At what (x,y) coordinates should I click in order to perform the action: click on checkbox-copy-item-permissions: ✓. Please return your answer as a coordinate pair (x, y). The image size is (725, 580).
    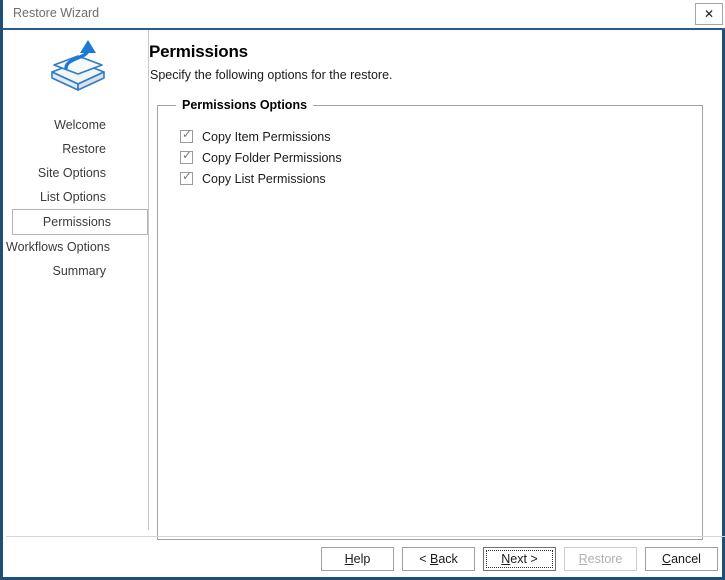
    Looking at the image, I should click on (186, 135).